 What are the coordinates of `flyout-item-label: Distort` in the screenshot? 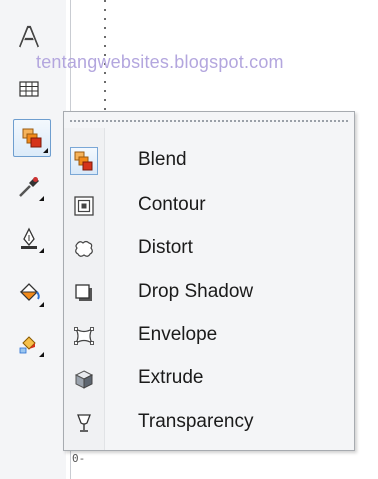 It's located at (165, 247).